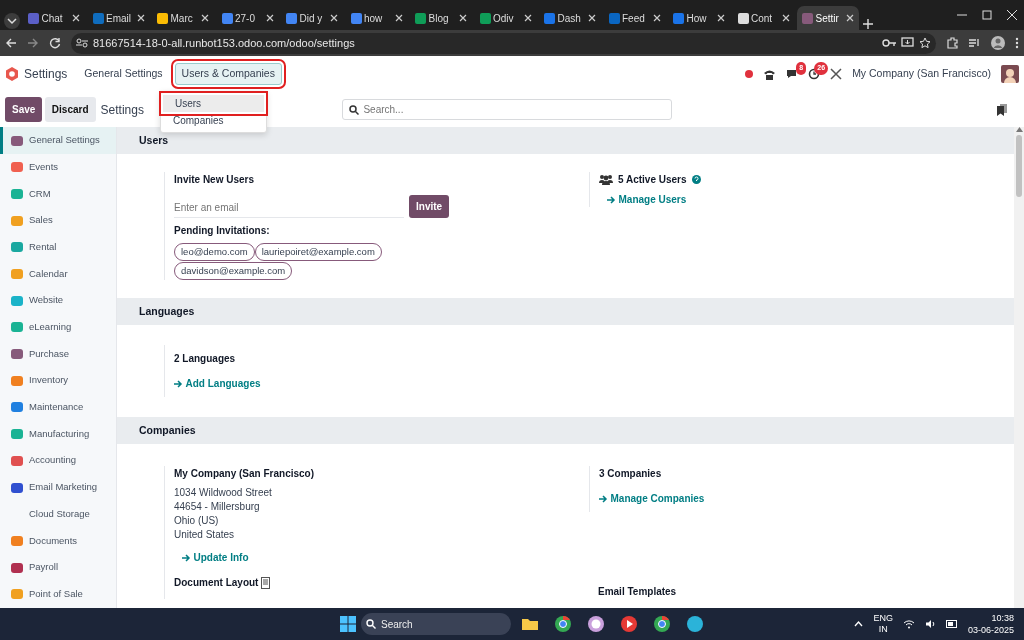 This screenshot has width=1024, height=640. What do you see at coordinates (907, 43) in the screenshot?
I see `install-icon` at bounding box center [907, 43].